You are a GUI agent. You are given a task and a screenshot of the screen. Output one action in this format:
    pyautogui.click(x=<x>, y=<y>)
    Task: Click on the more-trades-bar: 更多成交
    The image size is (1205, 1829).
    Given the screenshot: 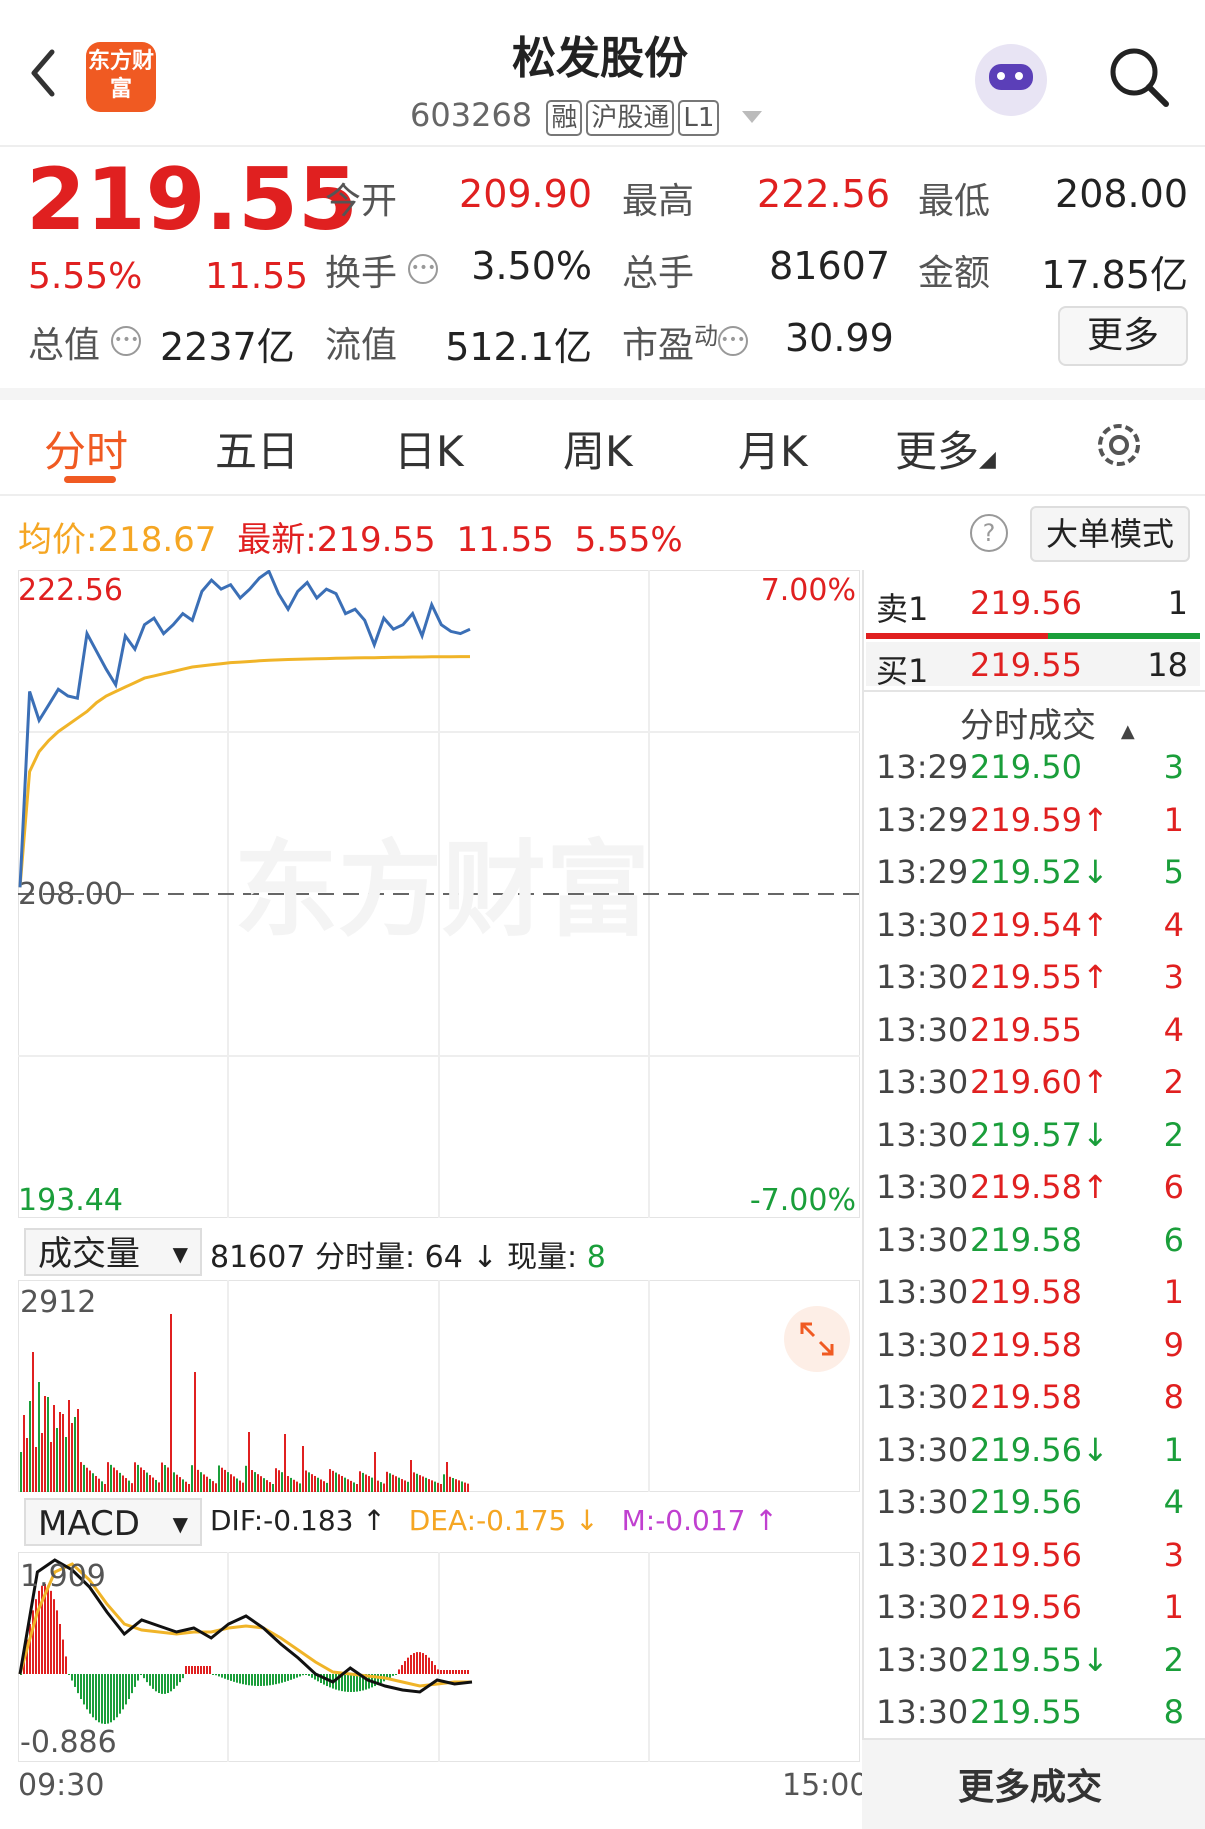 What is the action you would take?
    pyautogui.click(x=1033, y=1783)
    